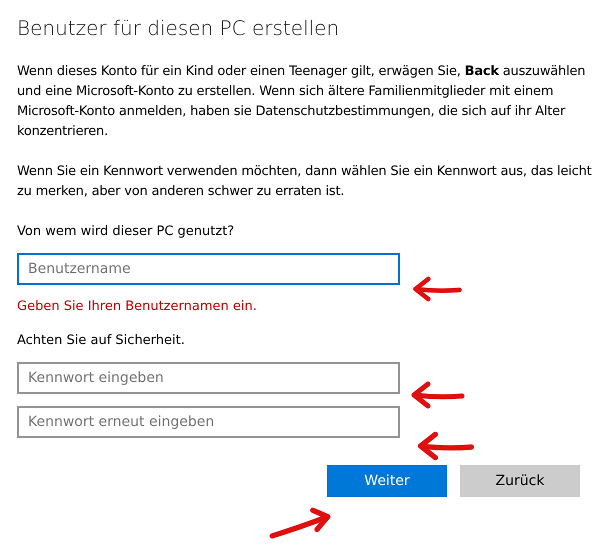 This screenshot has width=606, height=545. Describe the element at coordinates (137, 307) in the screenshot. I see `error-message: Geben Sie Ihren Benutzernamen ein.` at that location.